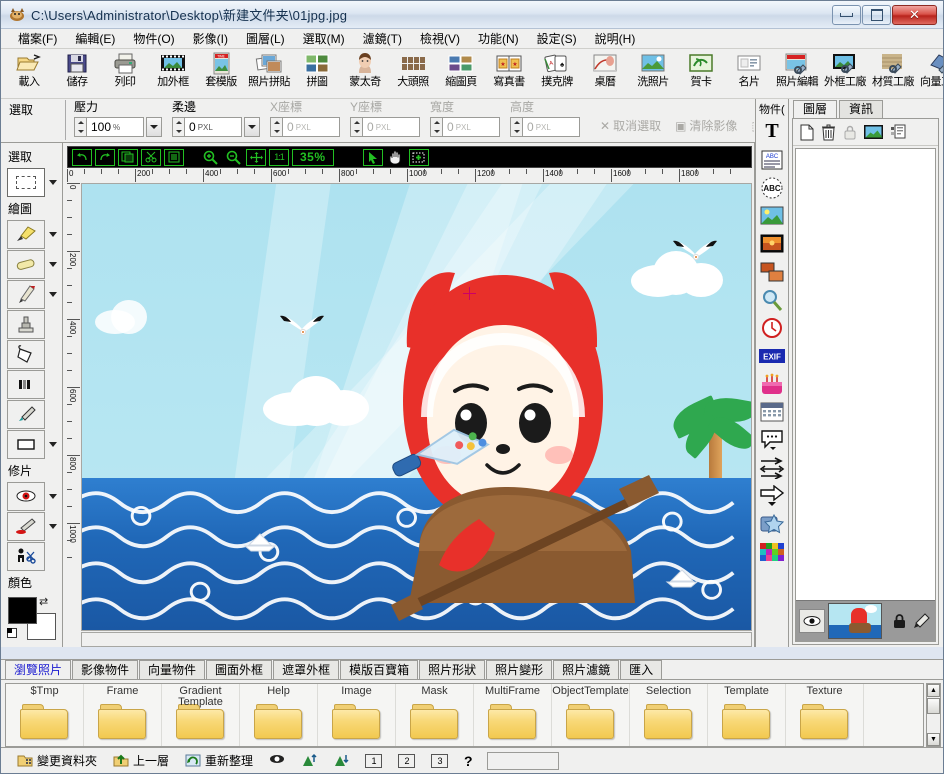  What do you see at coordinates (123, 715) in the screenshot?
I see `folder-item: Frame` at bounding box center [123, 715].